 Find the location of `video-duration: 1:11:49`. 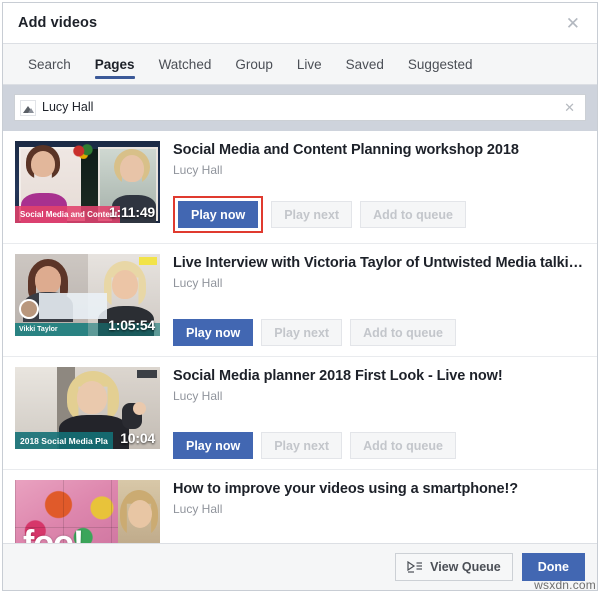

video-duration: 1:11:49 is located at coordinates (131, 212).